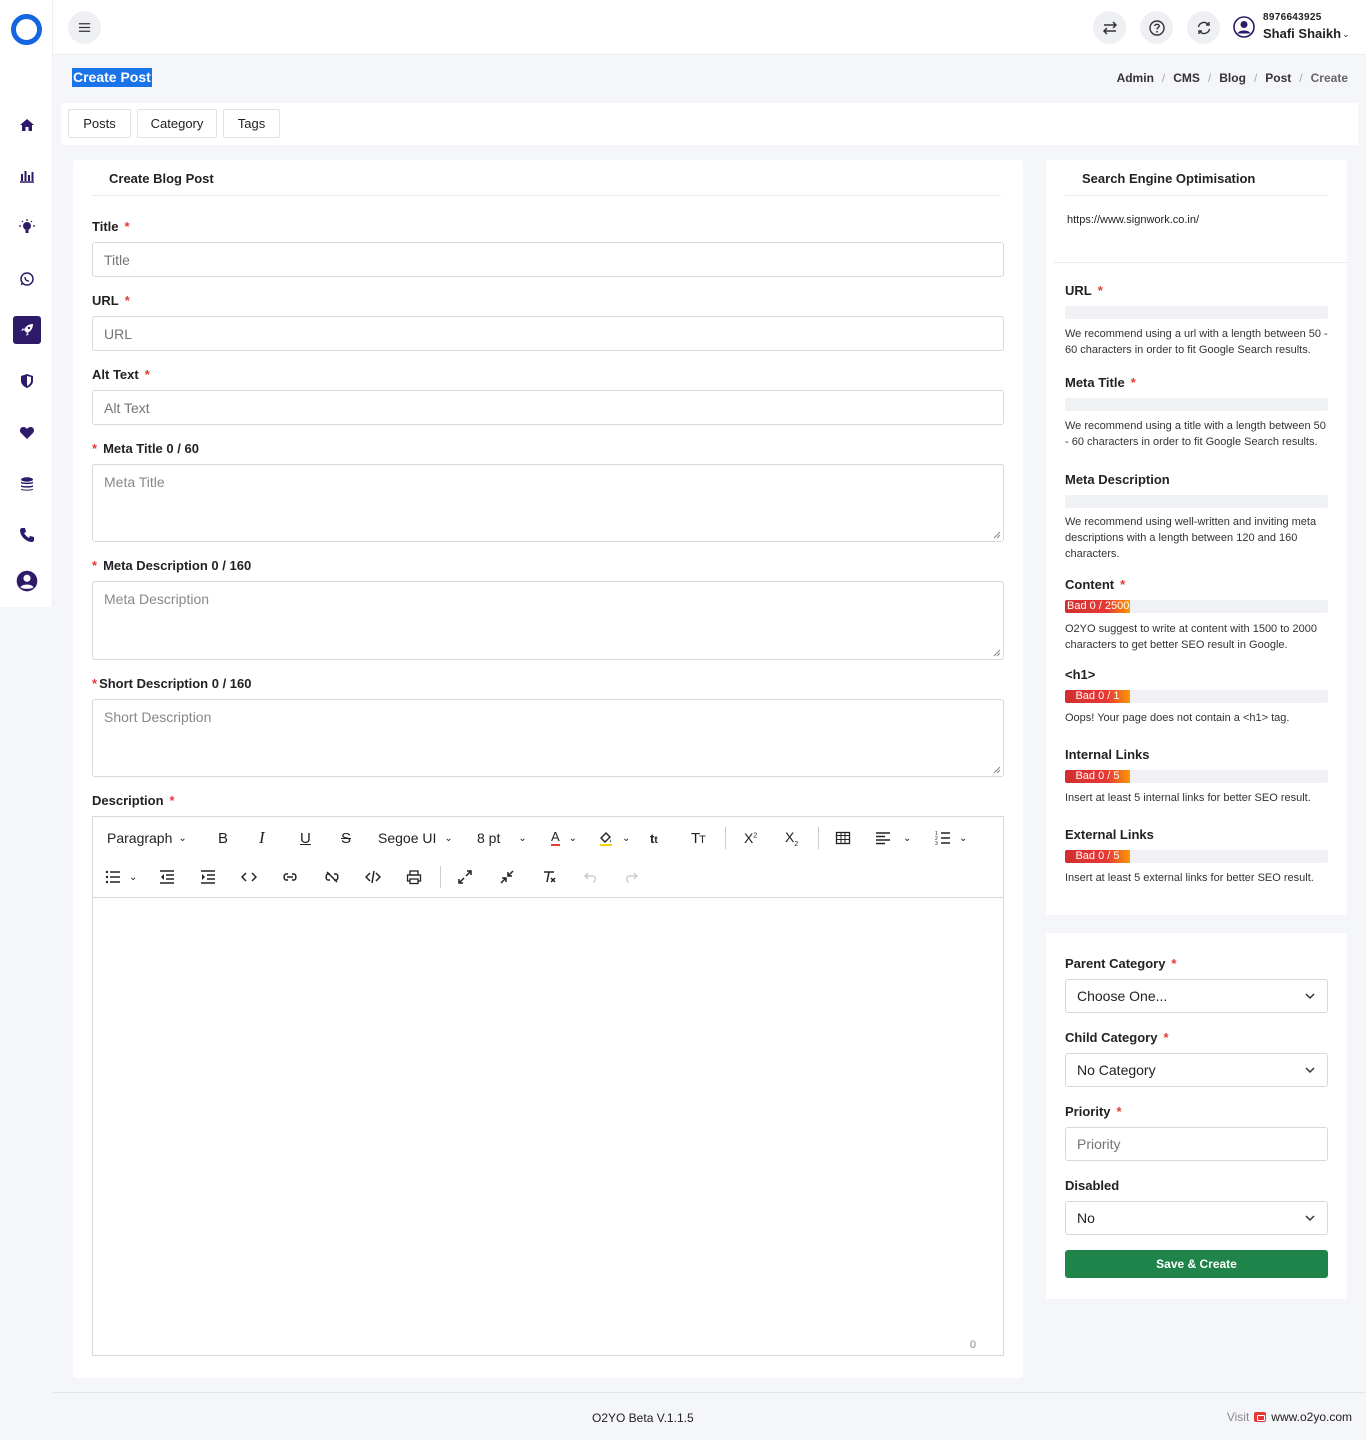 The height and width of the screenshot is (1440, 1366). I want to click on user-menu: 8976643925 Shafi Shaikh ⌄, so click(1298, 28).